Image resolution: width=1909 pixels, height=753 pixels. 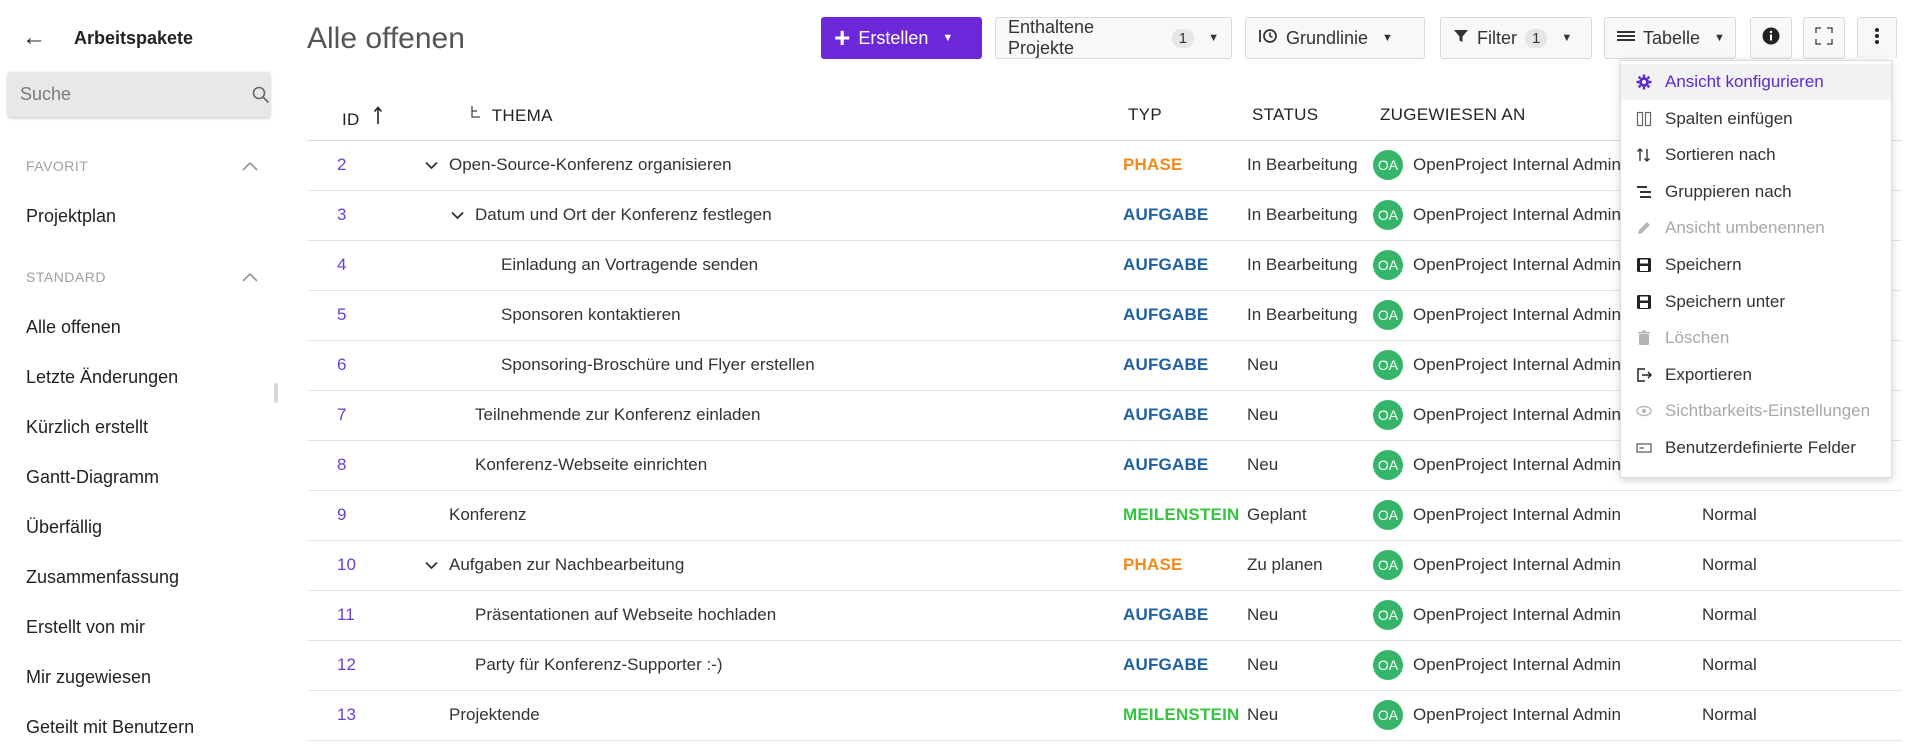 I want to click on work-package-subject: Projektende, so click(x=482, y=715).